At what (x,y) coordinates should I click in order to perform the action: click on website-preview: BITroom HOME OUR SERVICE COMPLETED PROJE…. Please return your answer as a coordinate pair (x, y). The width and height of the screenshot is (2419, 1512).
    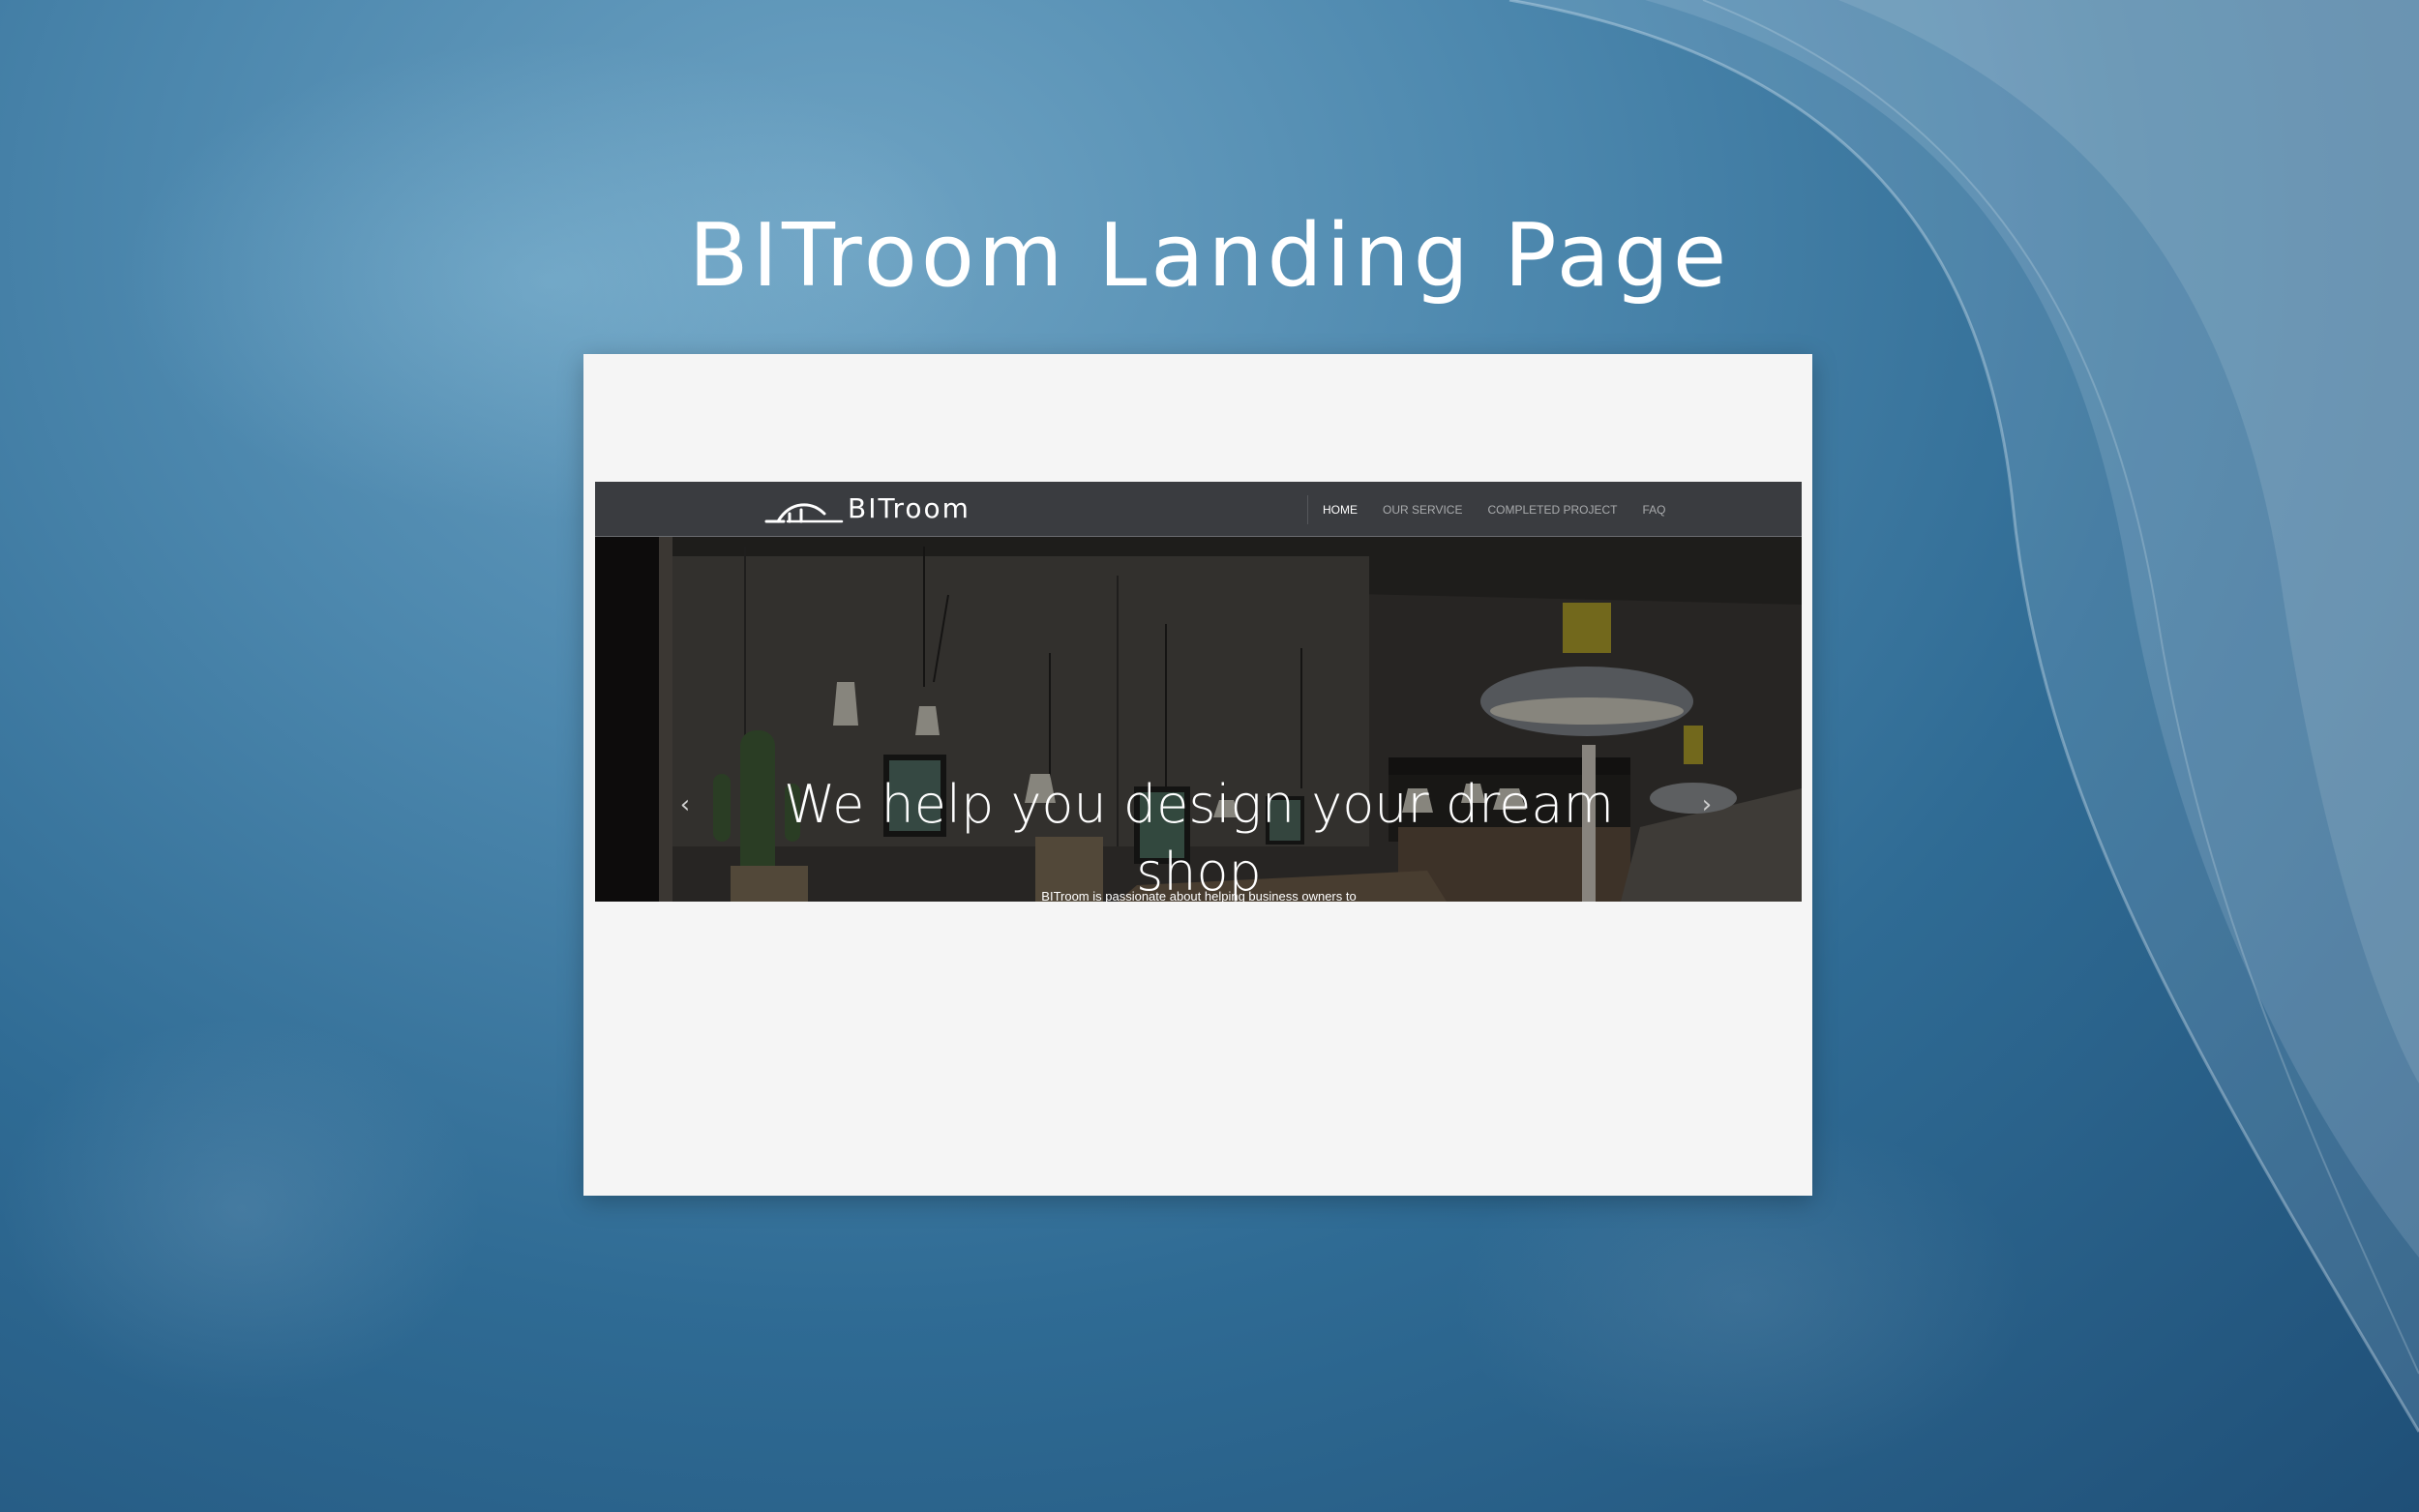
    Looking at the image, I should click on (1199, 692).